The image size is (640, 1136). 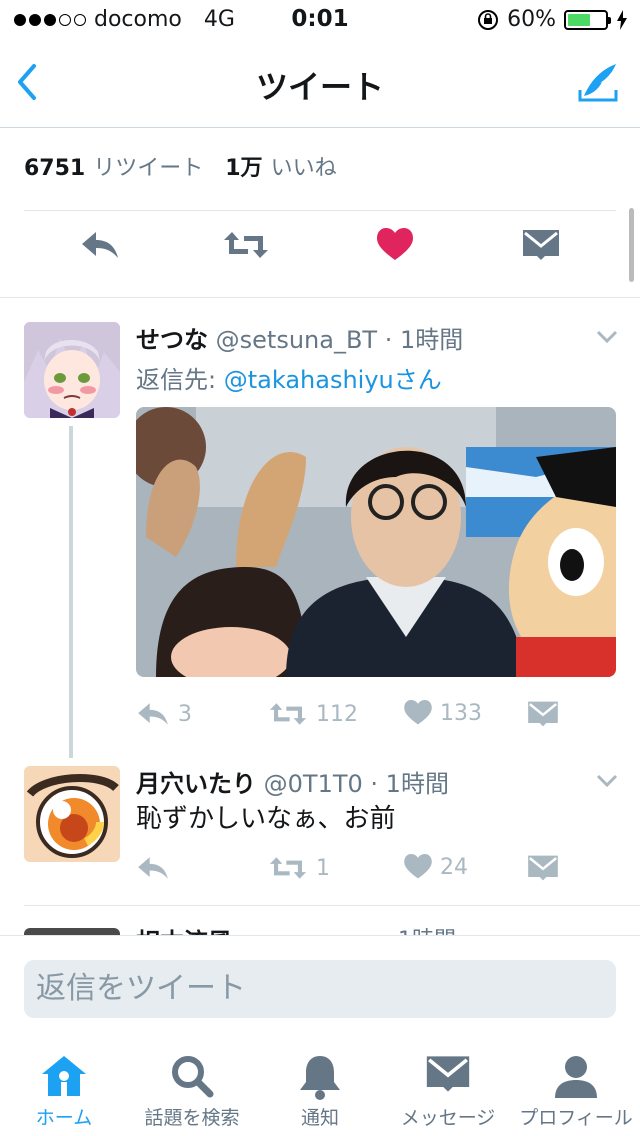 I want to click on tab-home: ホーム, so click(x=64, y=1088).